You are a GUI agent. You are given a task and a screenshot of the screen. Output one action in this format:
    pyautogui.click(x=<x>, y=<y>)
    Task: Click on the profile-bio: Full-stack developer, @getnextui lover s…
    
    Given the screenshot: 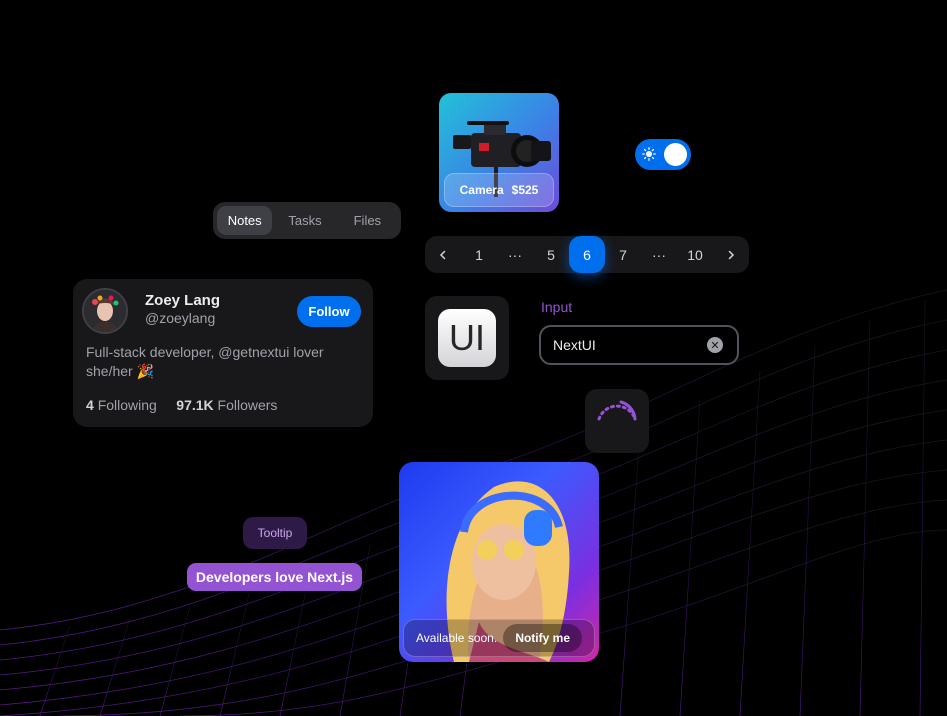 What is the action you would take?
    pyautogui.click(x=205, y=361)
    